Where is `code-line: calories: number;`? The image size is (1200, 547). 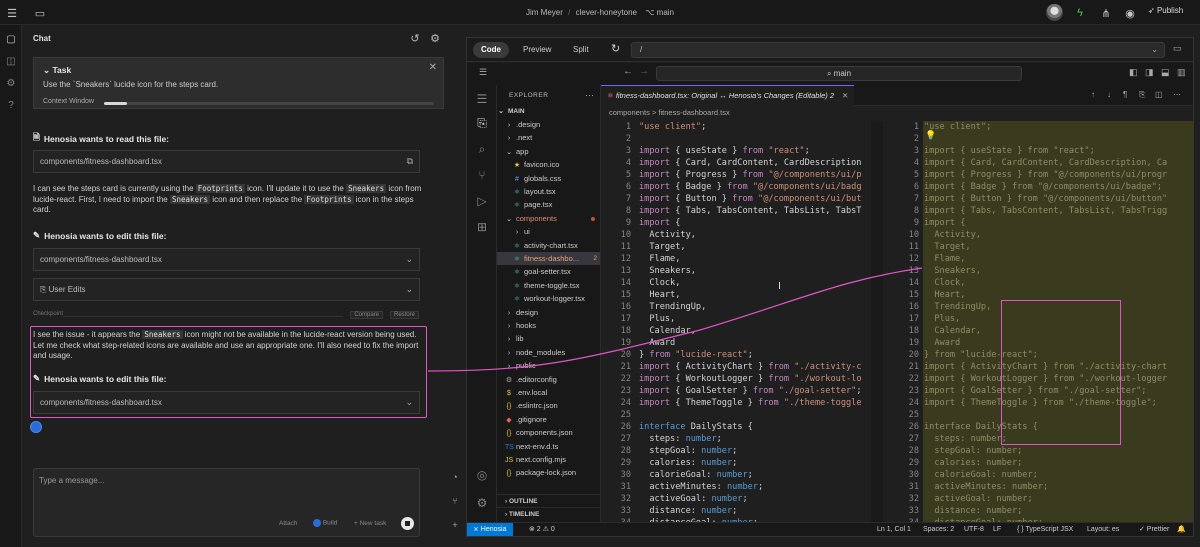
code-line: calories: number; is located at coordinates (750, 463).